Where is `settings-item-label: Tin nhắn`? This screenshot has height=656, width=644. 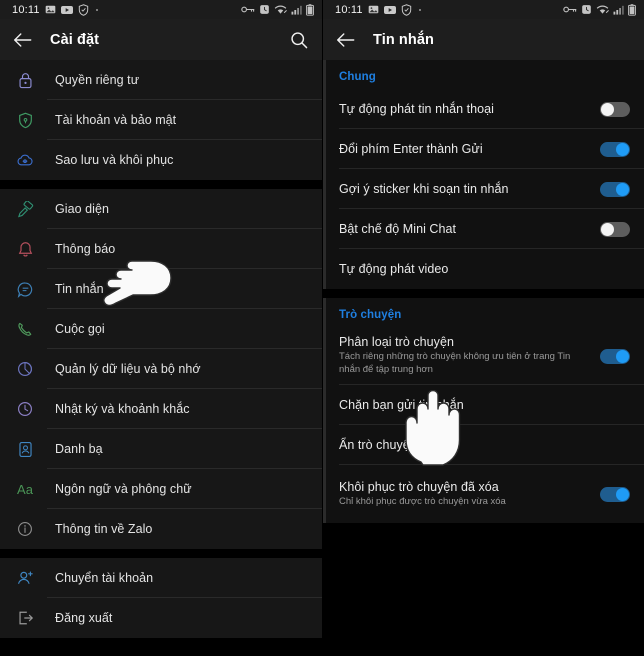
settings-item-label: Tin nhắn is located at coordinates (79, 289).